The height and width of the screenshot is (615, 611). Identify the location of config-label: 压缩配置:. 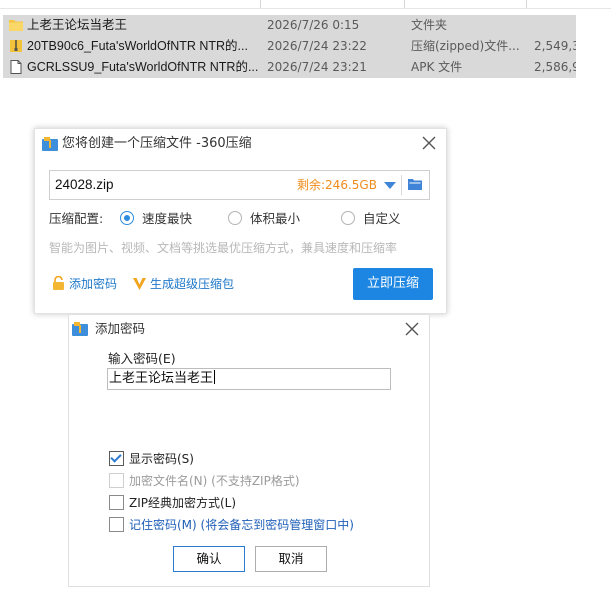
(76, 218).